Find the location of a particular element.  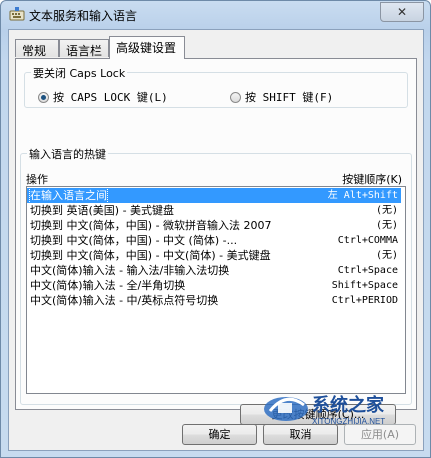

key-sequence-column-header: 按键顺序(K) is located at coordinates (372, 179).